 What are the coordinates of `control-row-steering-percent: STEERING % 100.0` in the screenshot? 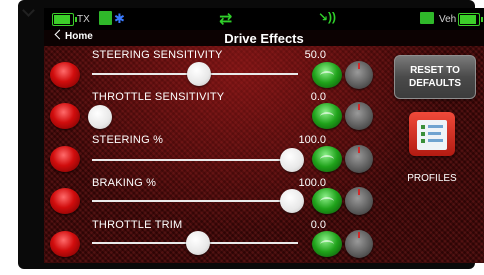 It's located at (209, 154).